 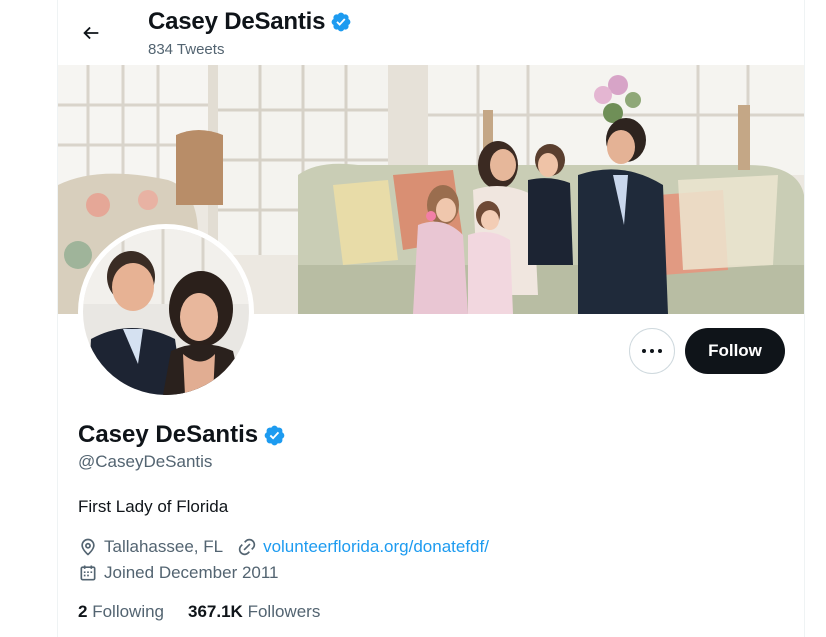 I want to click on profile-handle: @CaseyDeSantis, so click(x=145, y=461).